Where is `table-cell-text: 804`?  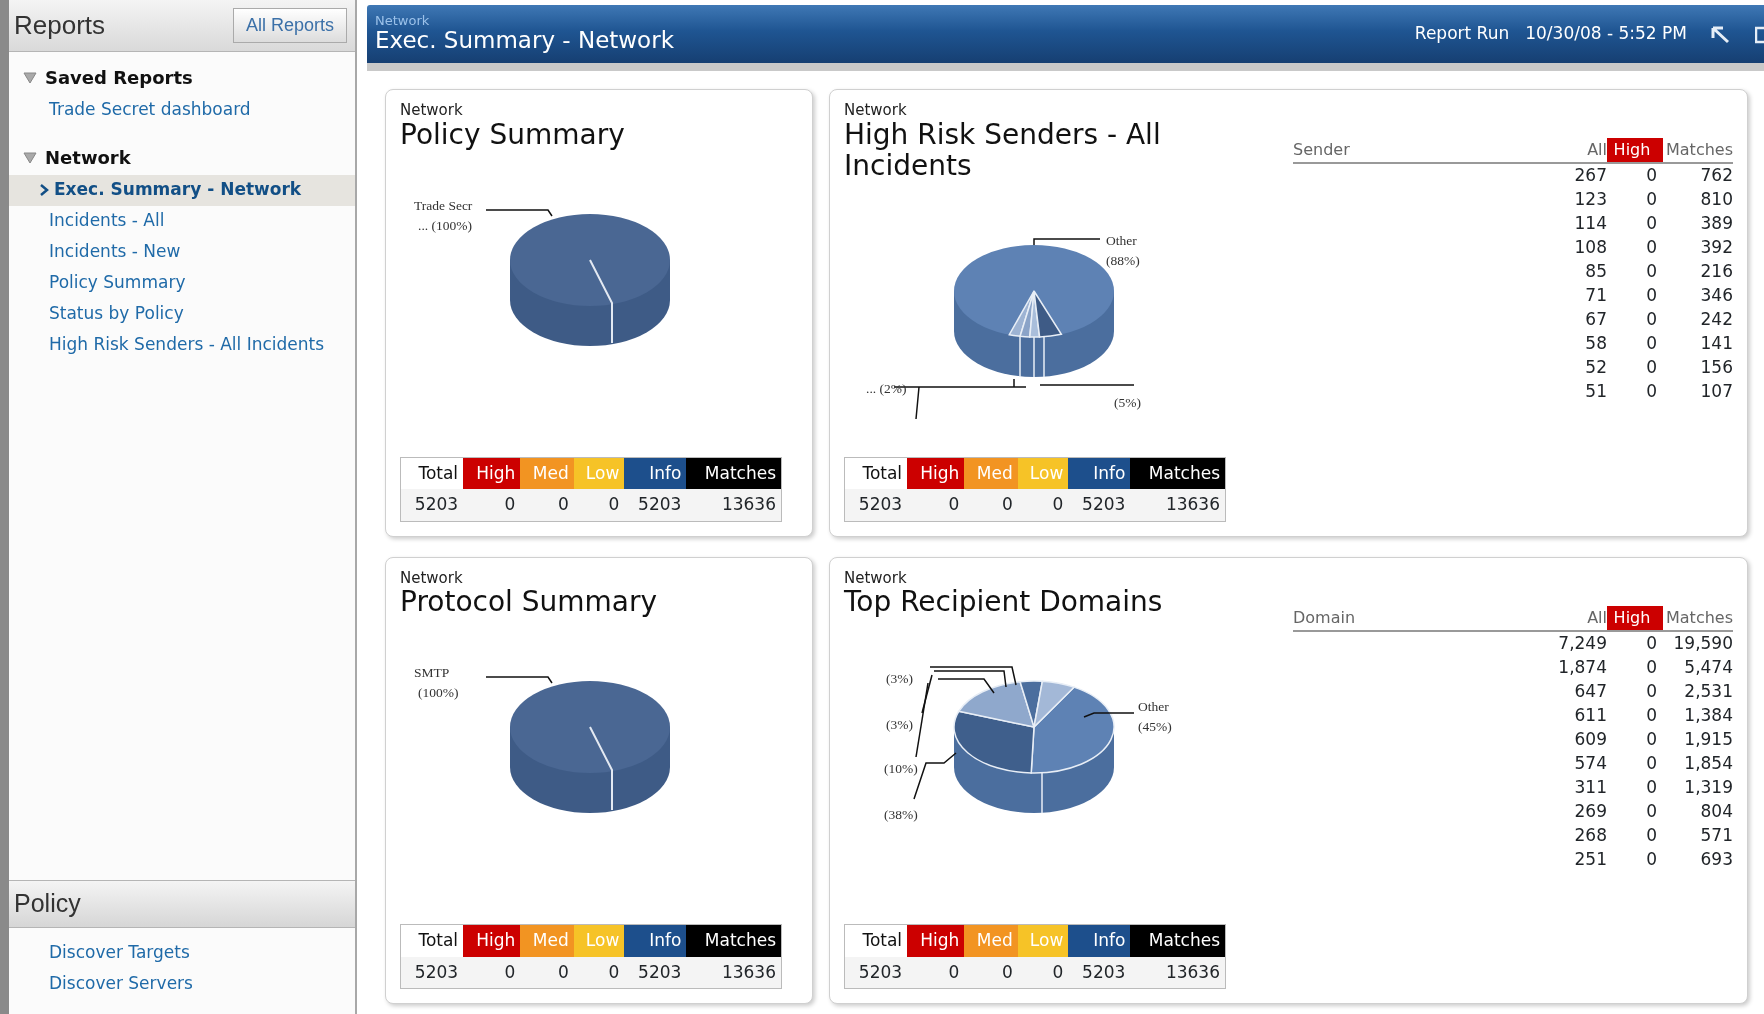
table-cell-text: 804 is located at coordinates (1716, 811).